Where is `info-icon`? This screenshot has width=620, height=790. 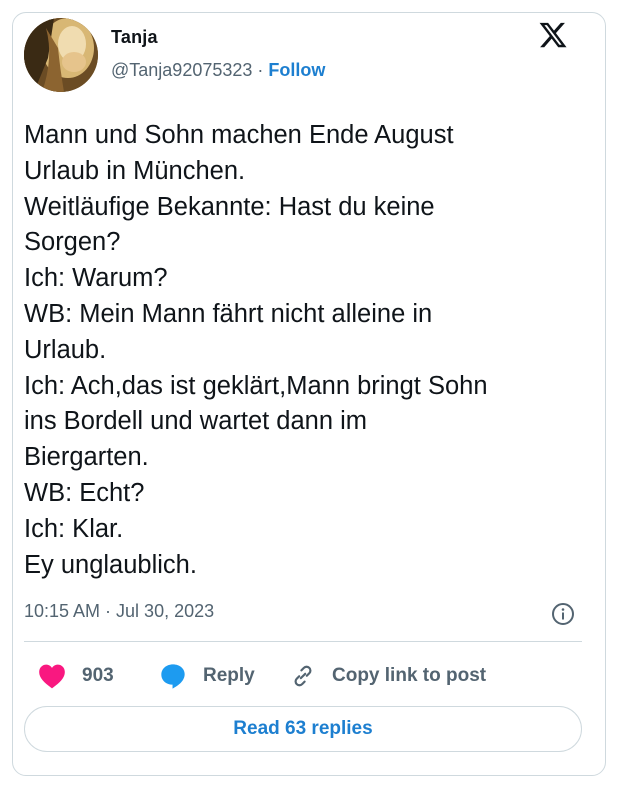 info-icon is located at coordinates (563, 614).